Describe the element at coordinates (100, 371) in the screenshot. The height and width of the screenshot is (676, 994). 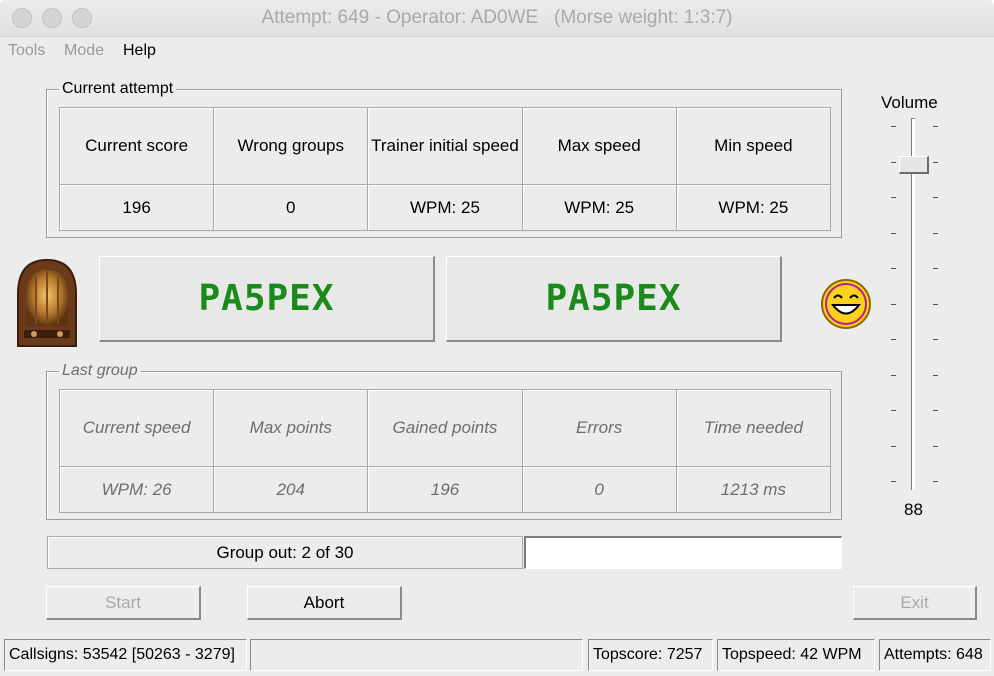
I see `last-group-title: Last group` at that location.